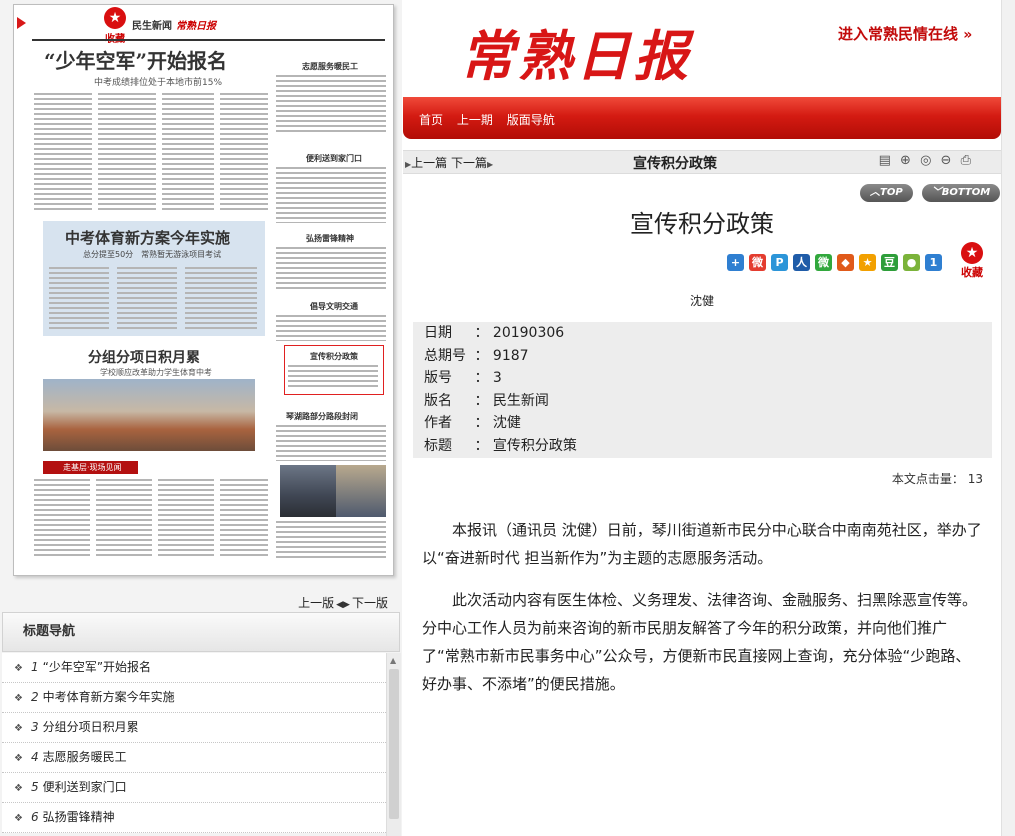  Describe the element at coordinates (393, 660) in the screenshot. I see `scroll-up-icon: ▲` at that location.